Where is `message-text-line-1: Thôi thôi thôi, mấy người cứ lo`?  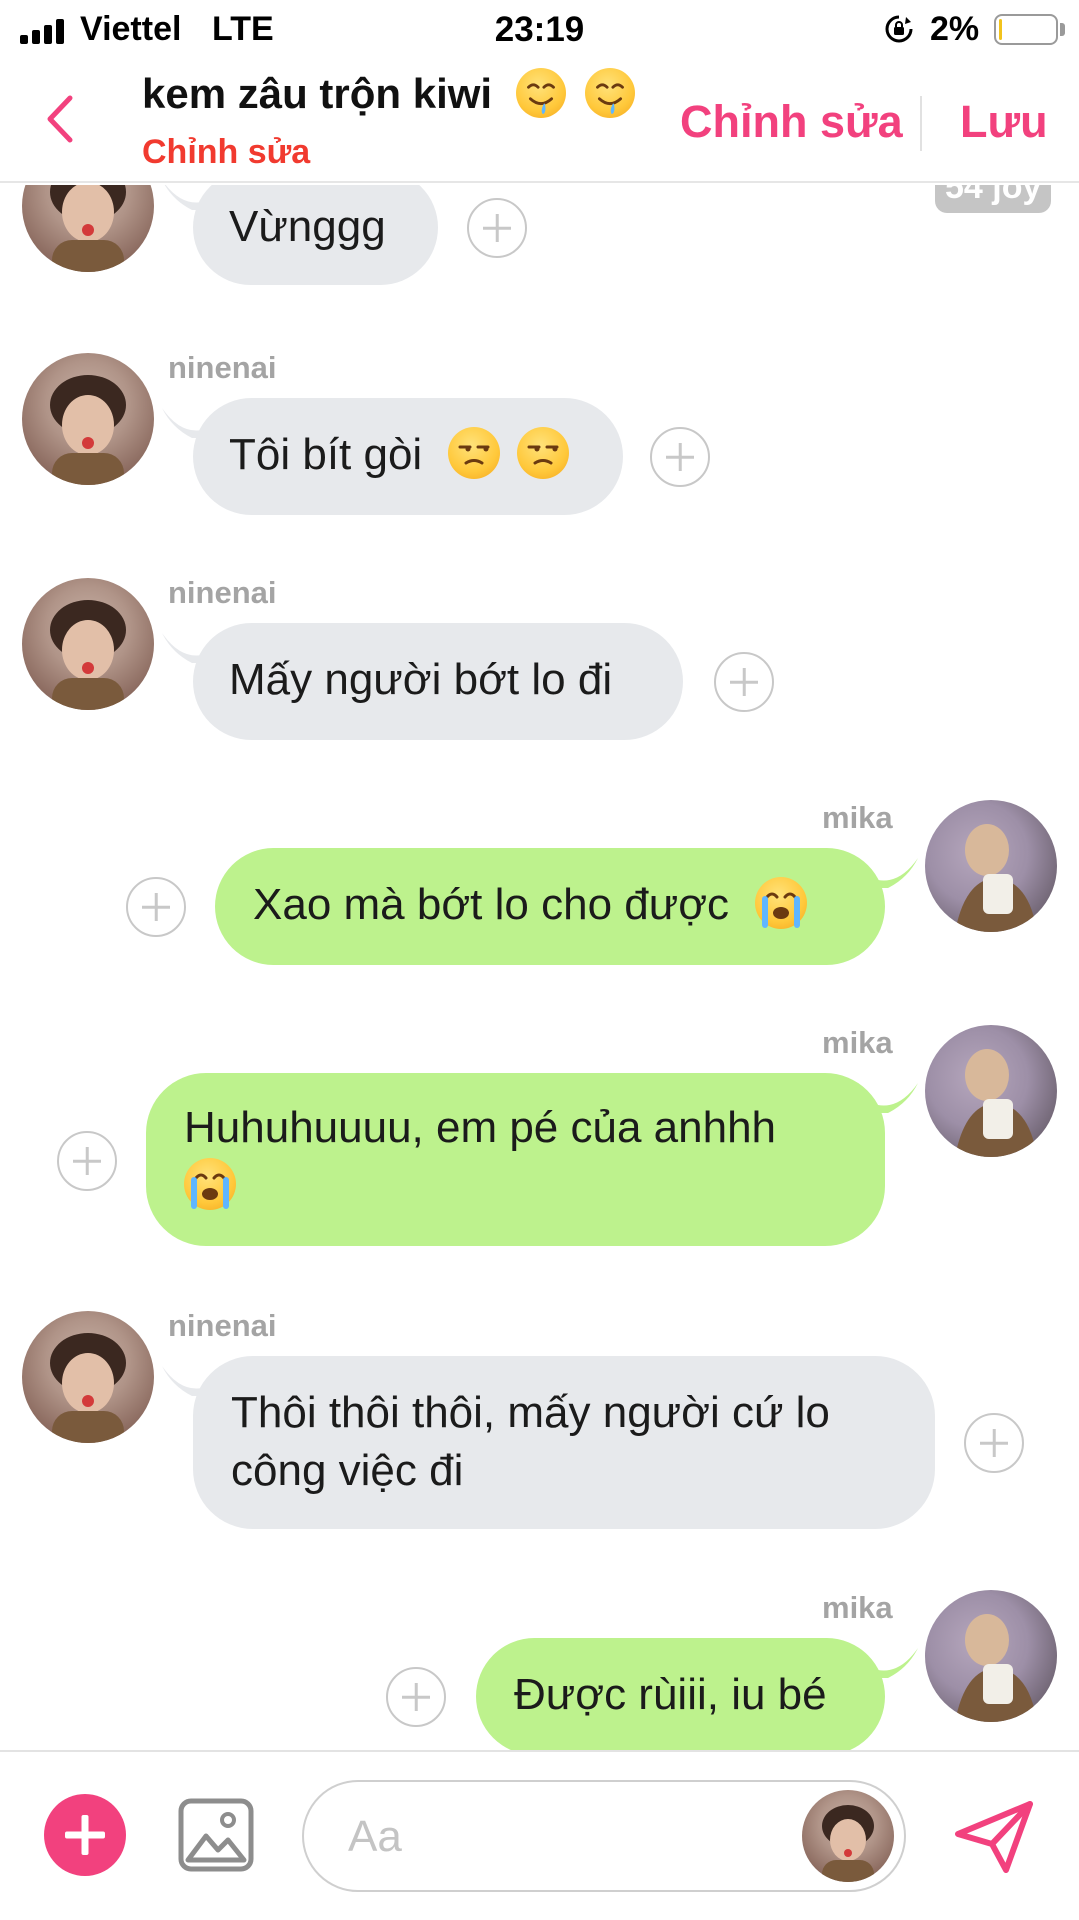
message-text-line-1: Thôi thôi thôi, mấy người cứ lo is located at coordinates (530, 1412).